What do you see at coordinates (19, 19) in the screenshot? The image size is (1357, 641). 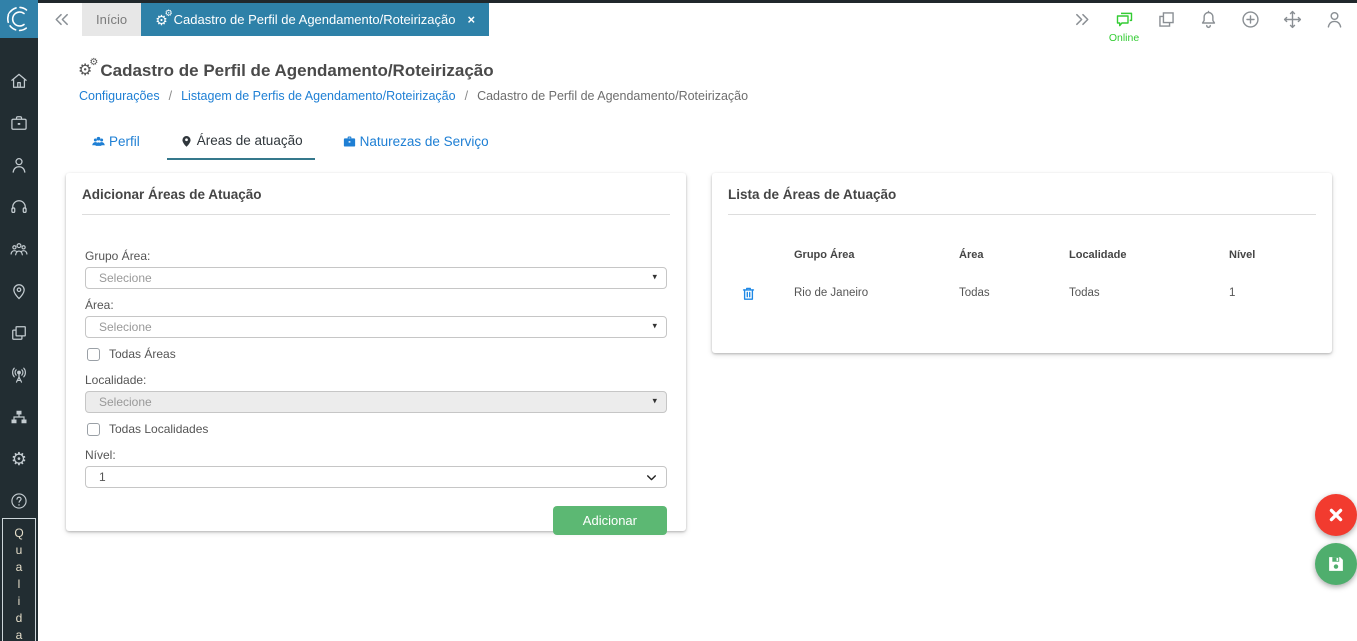 I see `app-logo` at bounding box center [19, 19].